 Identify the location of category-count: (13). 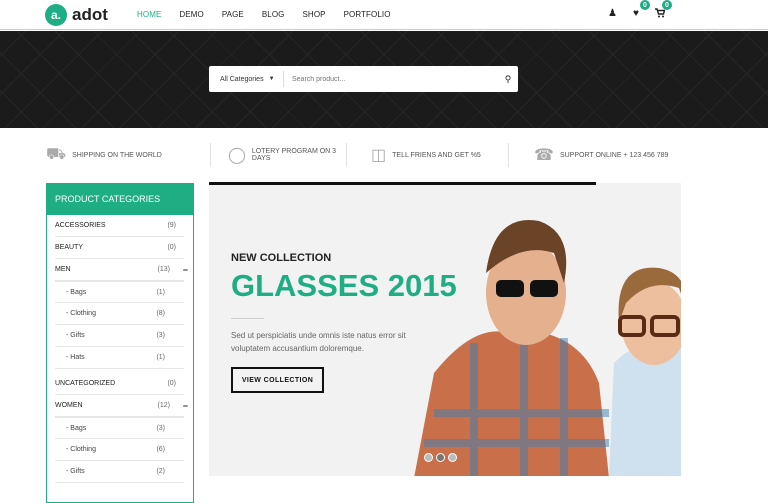
(163, 269).